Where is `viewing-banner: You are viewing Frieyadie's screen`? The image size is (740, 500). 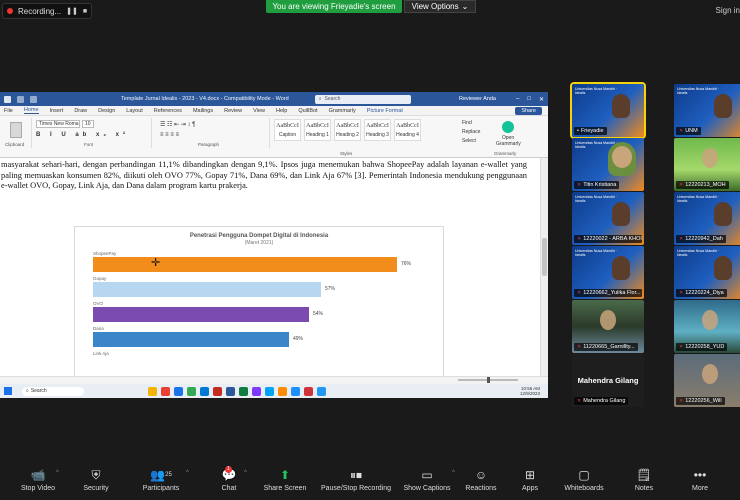
viewing-banner: You are viewing Frieyadie's screen is located at coordinates (334, 6).